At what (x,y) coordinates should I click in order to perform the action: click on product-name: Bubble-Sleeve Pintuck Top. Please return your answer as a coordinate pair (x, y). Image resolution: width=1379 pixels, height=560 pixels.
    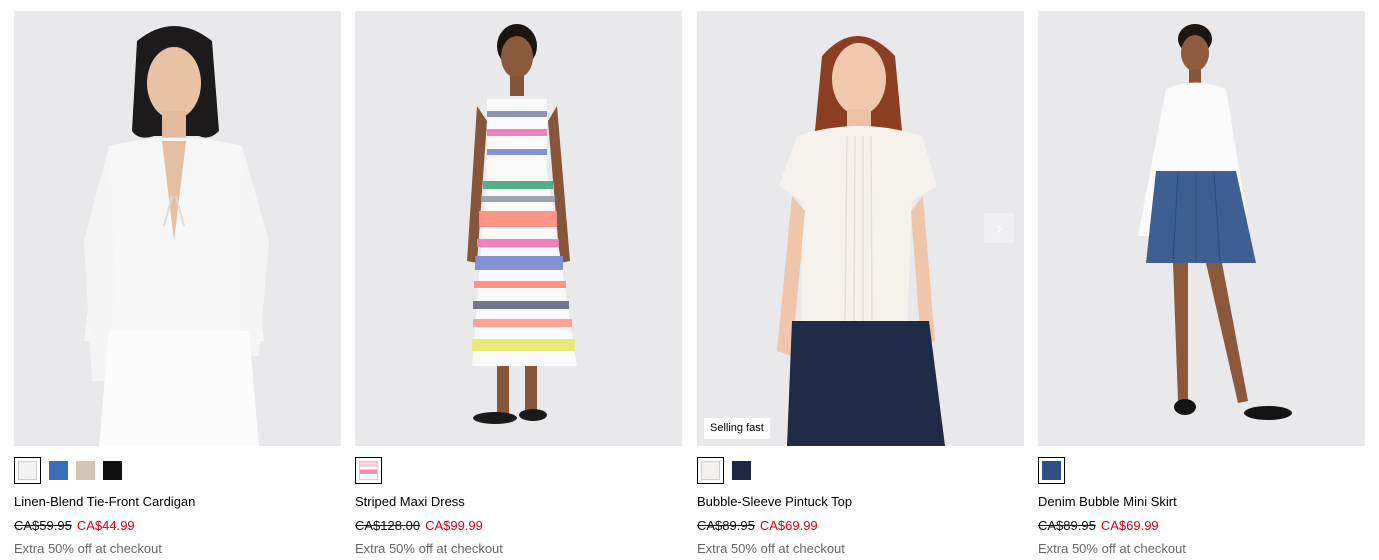
    Looking at the image, I should click on (860, 502).